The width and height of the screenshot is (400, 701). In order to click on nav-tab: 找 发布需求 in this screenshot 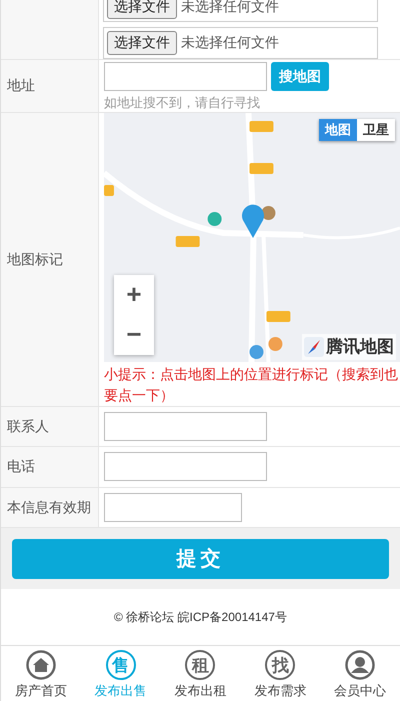, I will do `click(280, 673)`.